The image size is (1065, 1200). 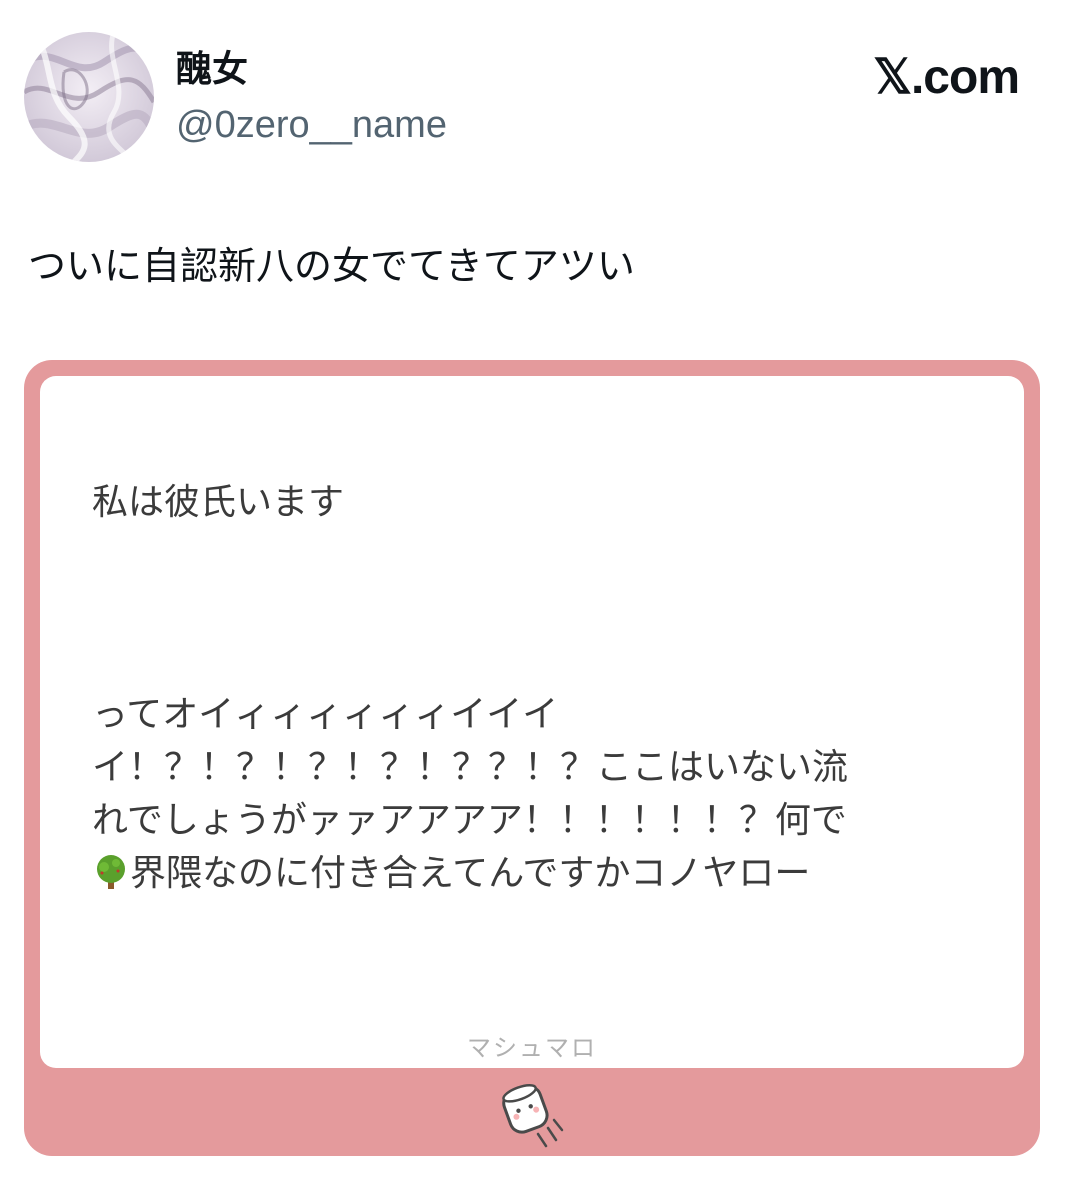 I want to click on question-line: ってオイィィィィィィイイイ, so click(x=325, y=714).